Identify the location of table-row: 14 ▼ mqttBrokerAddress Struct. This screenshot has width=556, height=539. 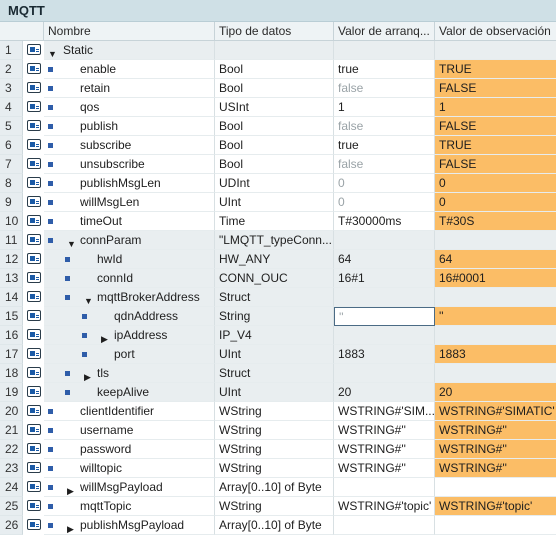
(278, 297).